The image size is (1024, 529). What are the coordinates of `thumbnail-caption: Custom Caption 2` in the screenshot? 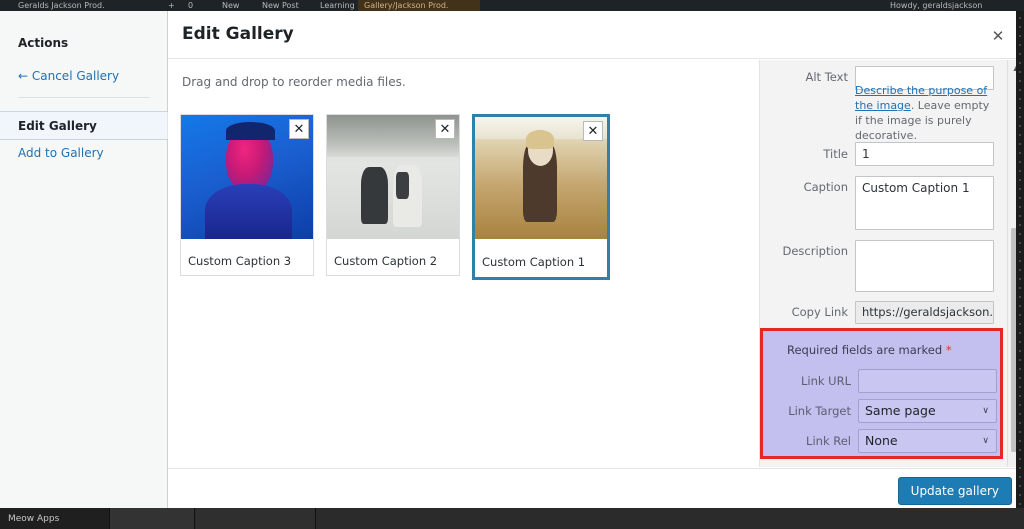 It's located at (393, 261).